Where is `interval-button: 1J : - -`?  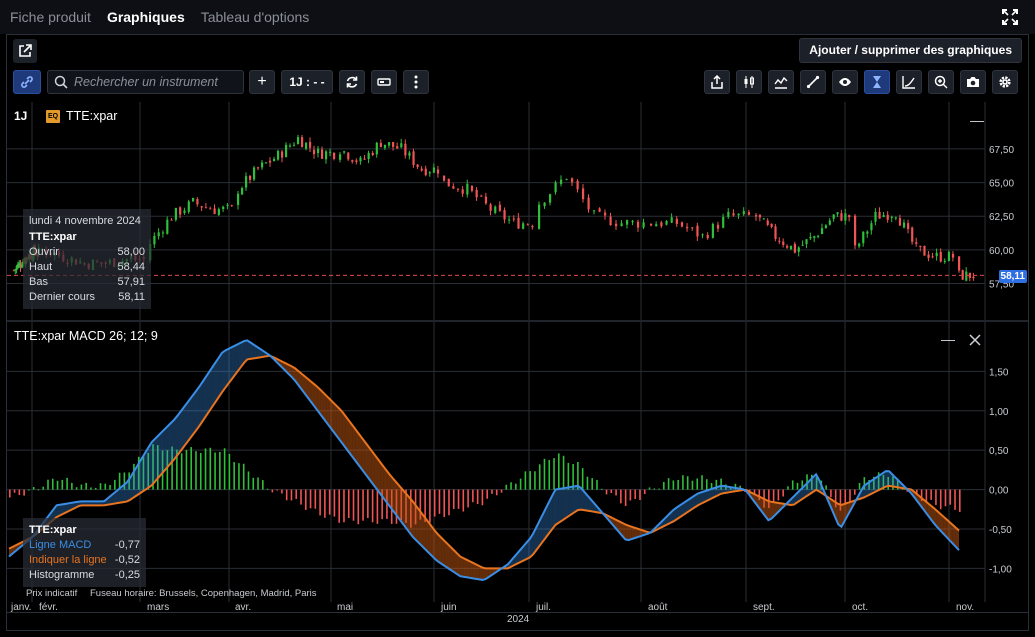 interval-button: 1J : - - is located at coordinates (307, 82).